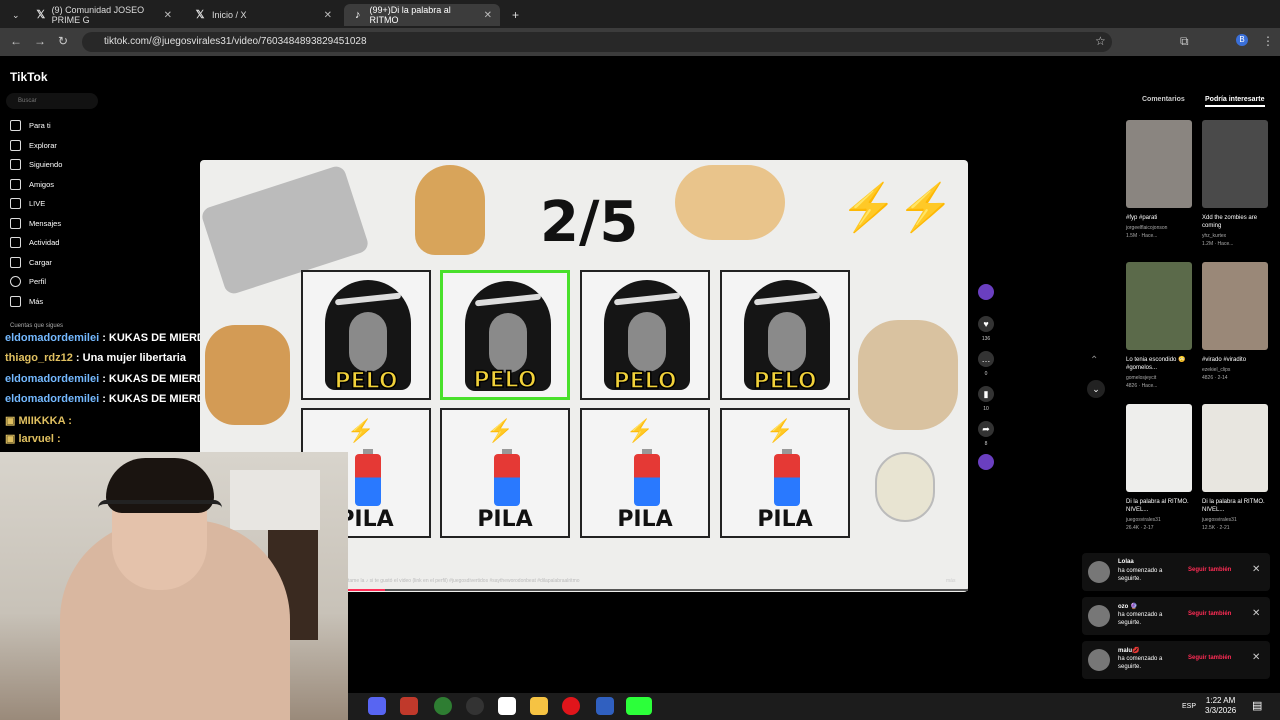  What do you see at coordinates (1100, 41) in the screenshot?
I see `bookmark-star-icon: ☆` at bounding box center [1100, 41].